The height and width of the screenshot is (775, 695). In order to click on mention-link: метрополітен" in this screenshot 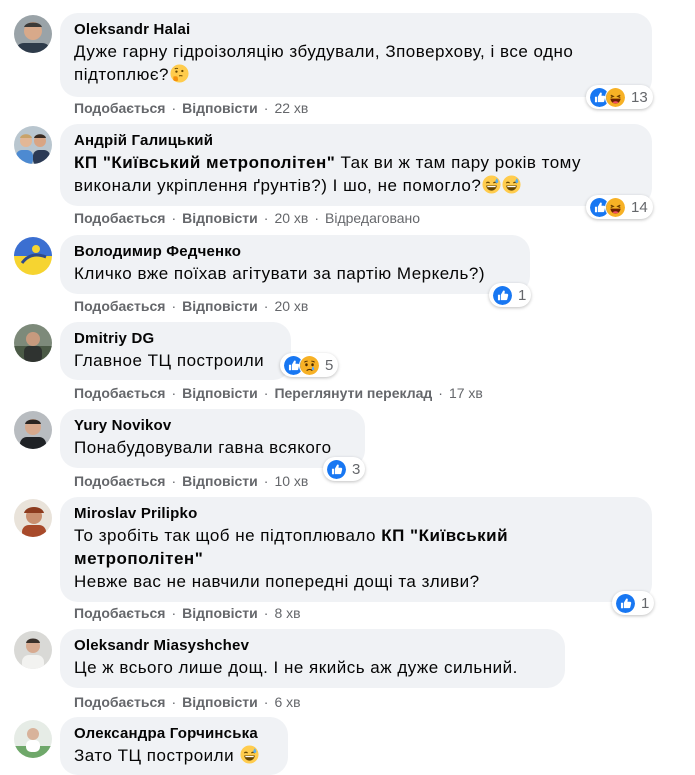, I will do `click(138, 558)`.